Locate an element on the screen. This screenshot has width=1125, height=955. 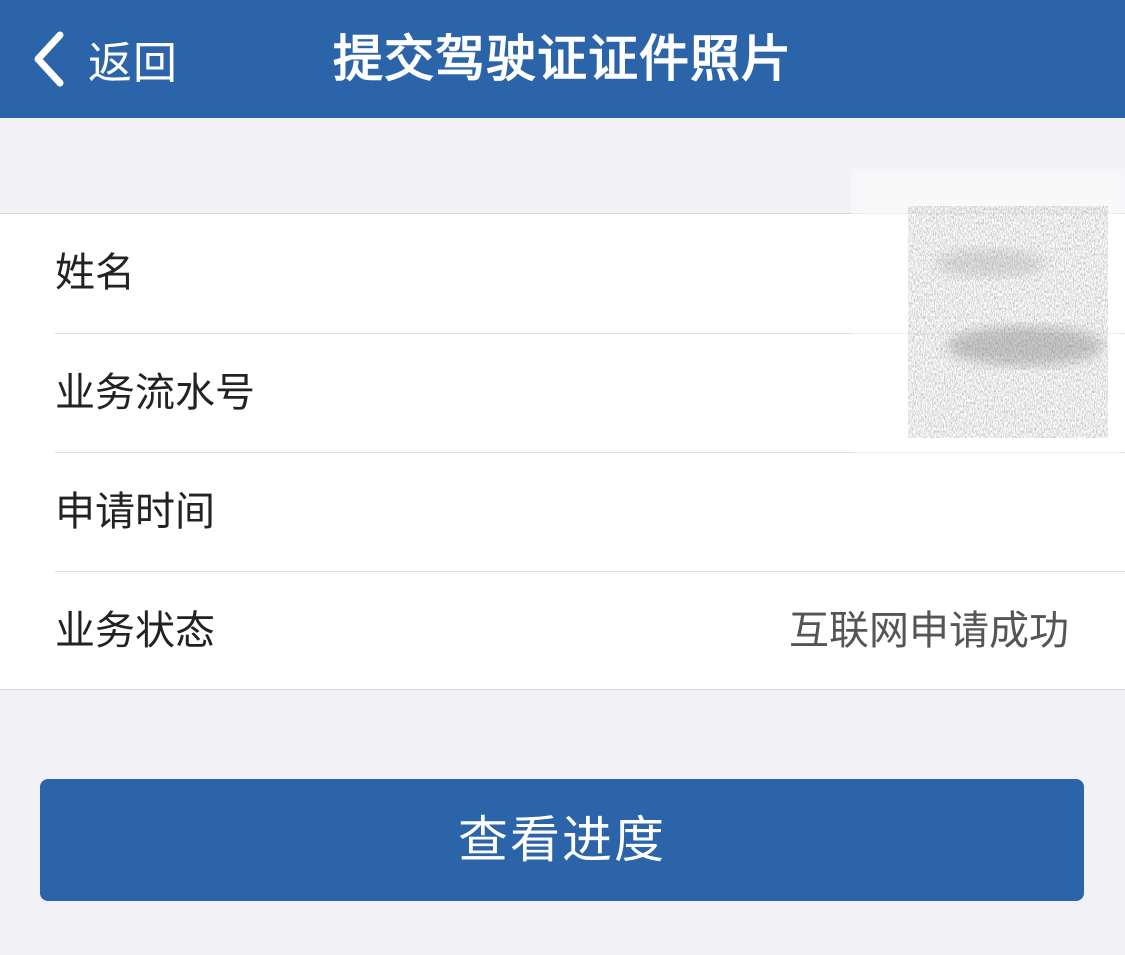
serial-number-label: 业务流水号 is located at coordinates (155, 393).